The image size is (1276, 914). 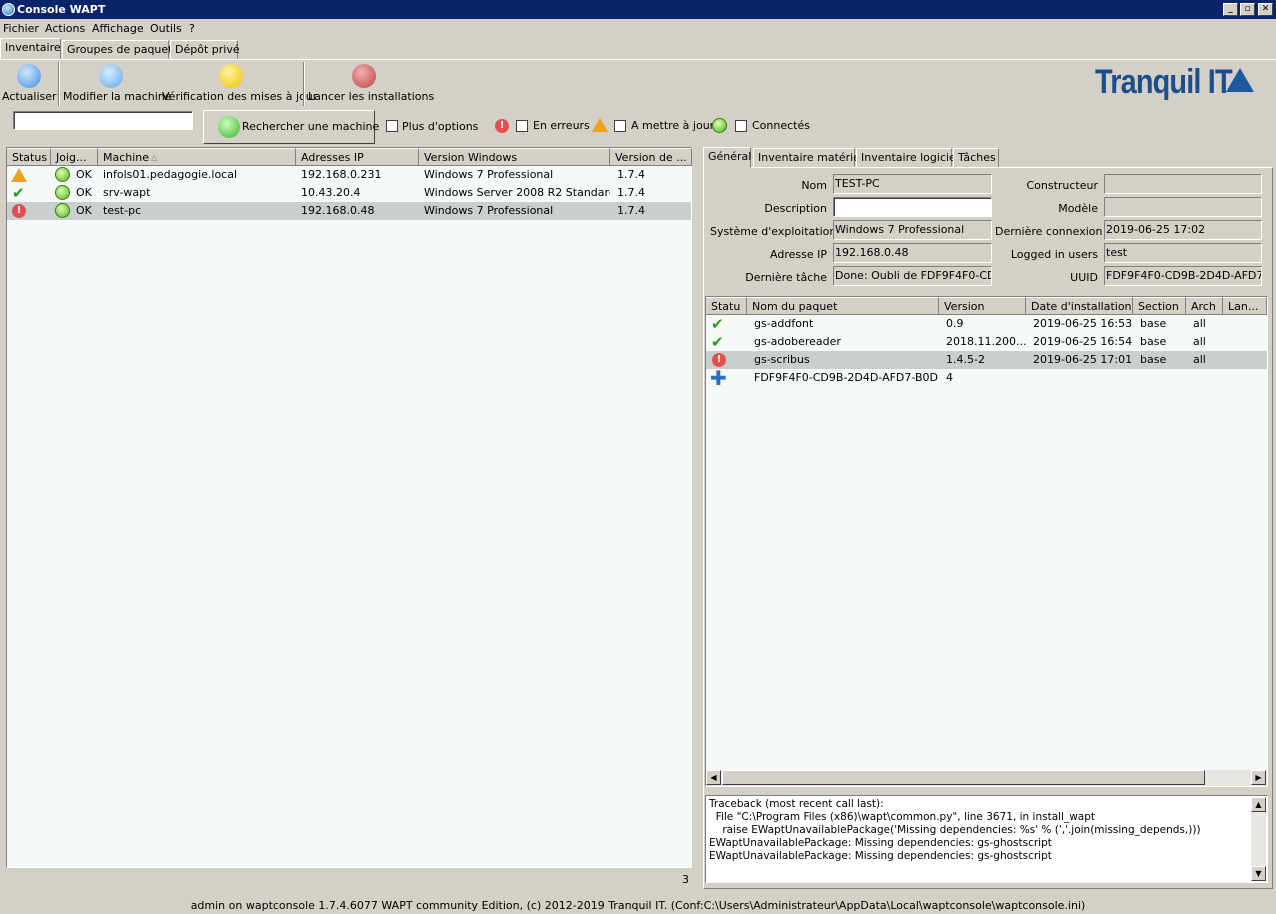 I want to click on scroll-up-icon: ▲, so click(x=1258, y=804).